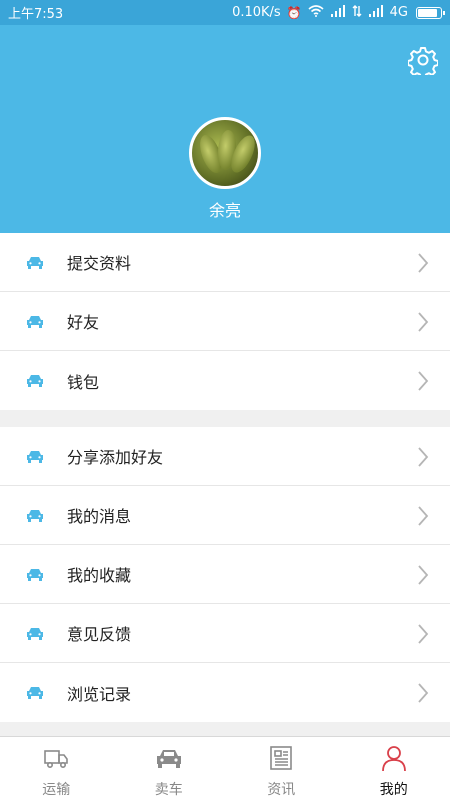 This screenshot has height=800, width=450. I want to click on signal-icon, so click(338, 12).